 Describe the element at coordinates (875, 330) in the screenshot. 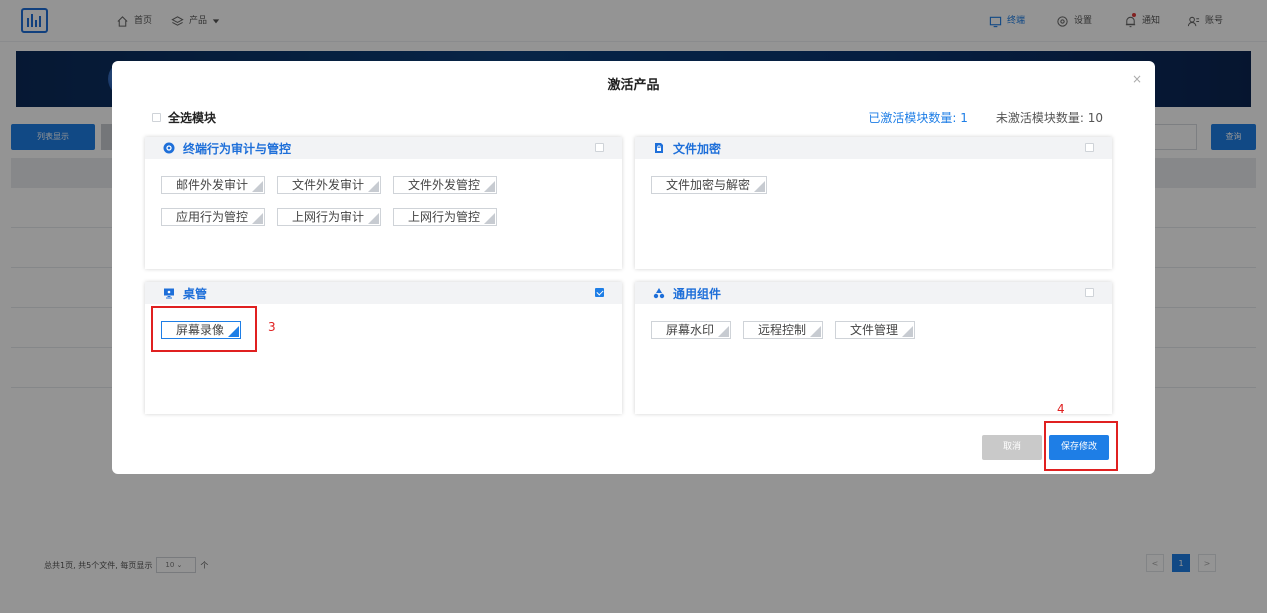

I see `module-chip: 文件管理` at that location.